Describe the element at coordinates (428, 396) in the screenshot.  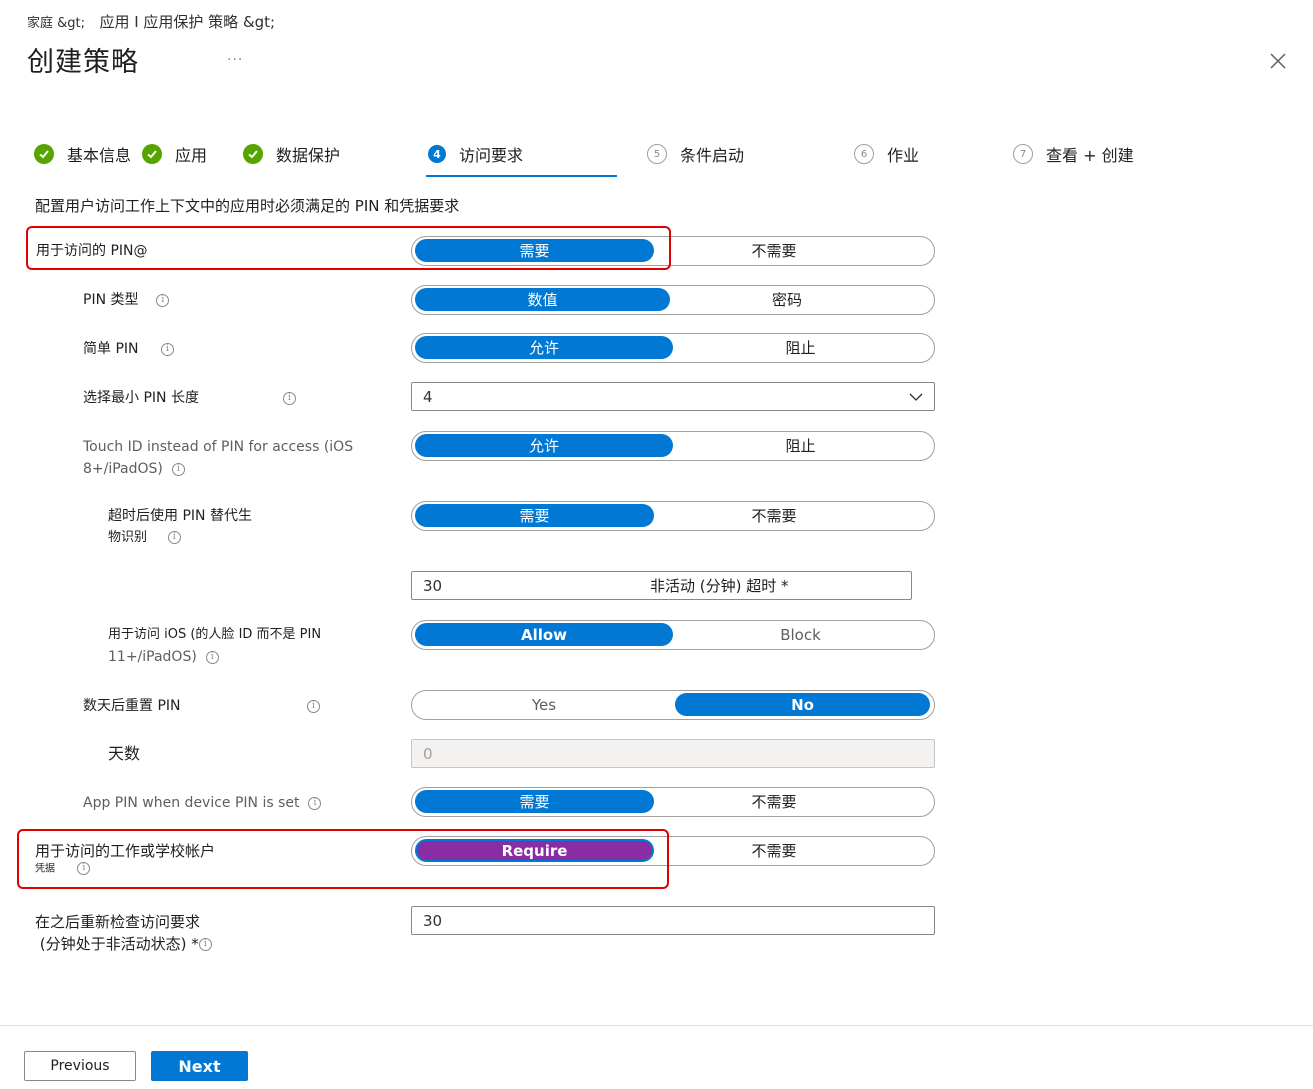
I see `dropdown-value: 4` at that location.